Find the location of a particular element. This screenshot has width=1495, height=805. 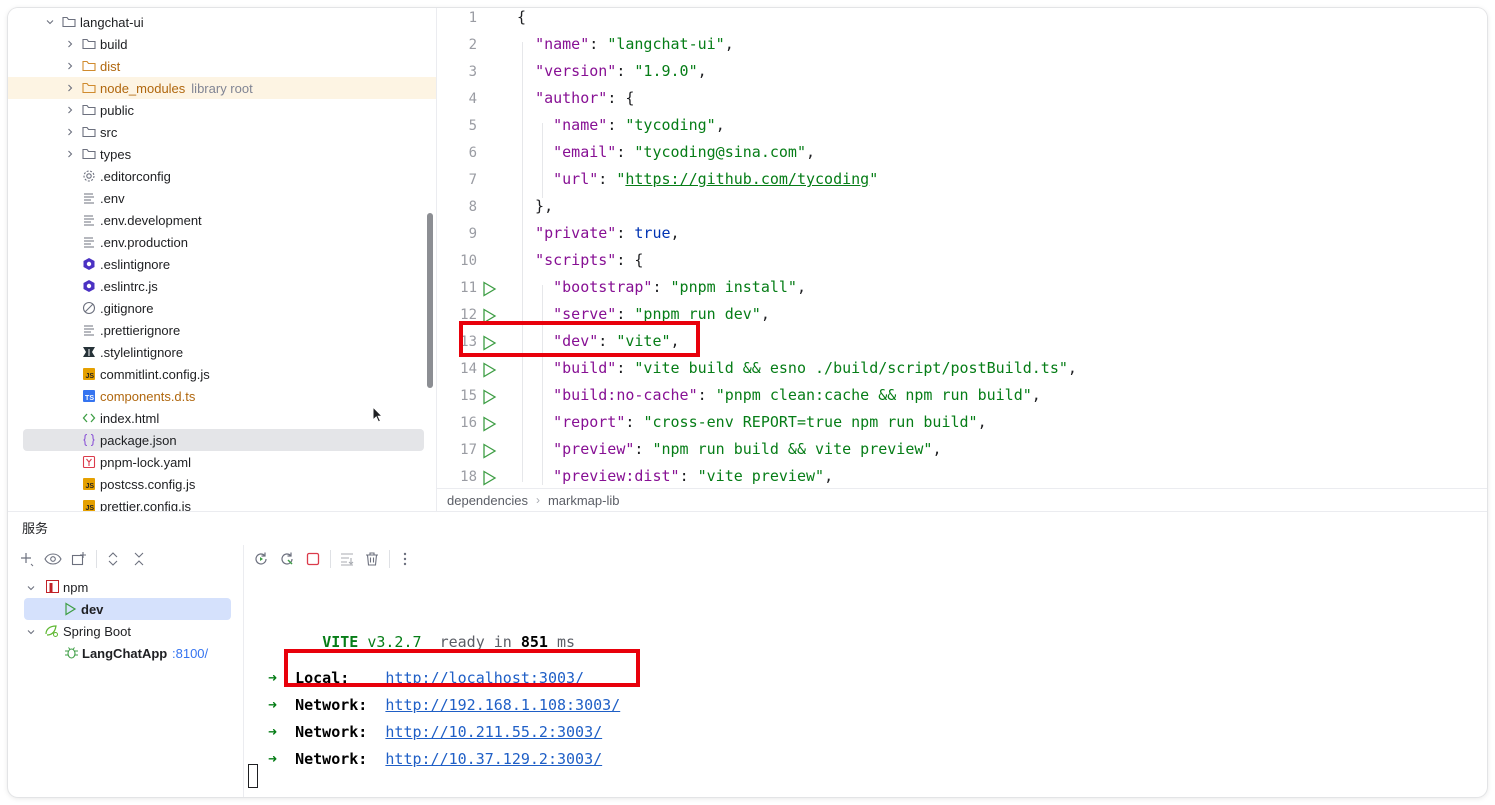

tree-item: .stylelintignore is located at coordinates (222, 352).